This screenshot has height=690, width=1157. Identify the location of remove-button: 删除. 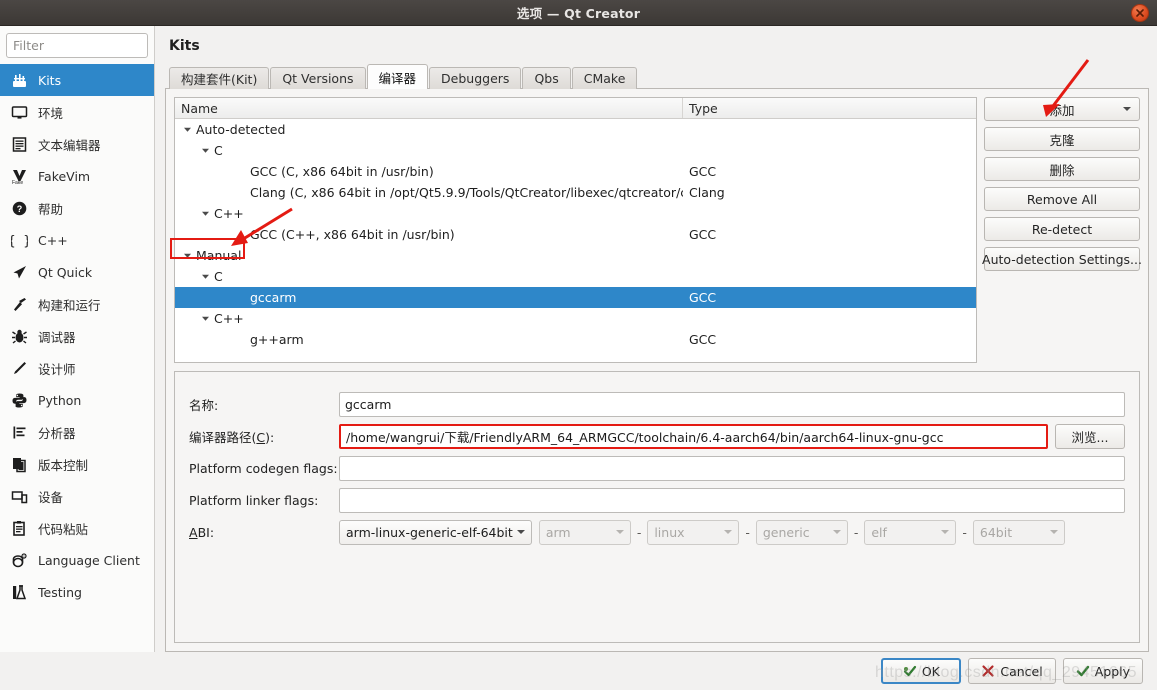
(1062, 169).